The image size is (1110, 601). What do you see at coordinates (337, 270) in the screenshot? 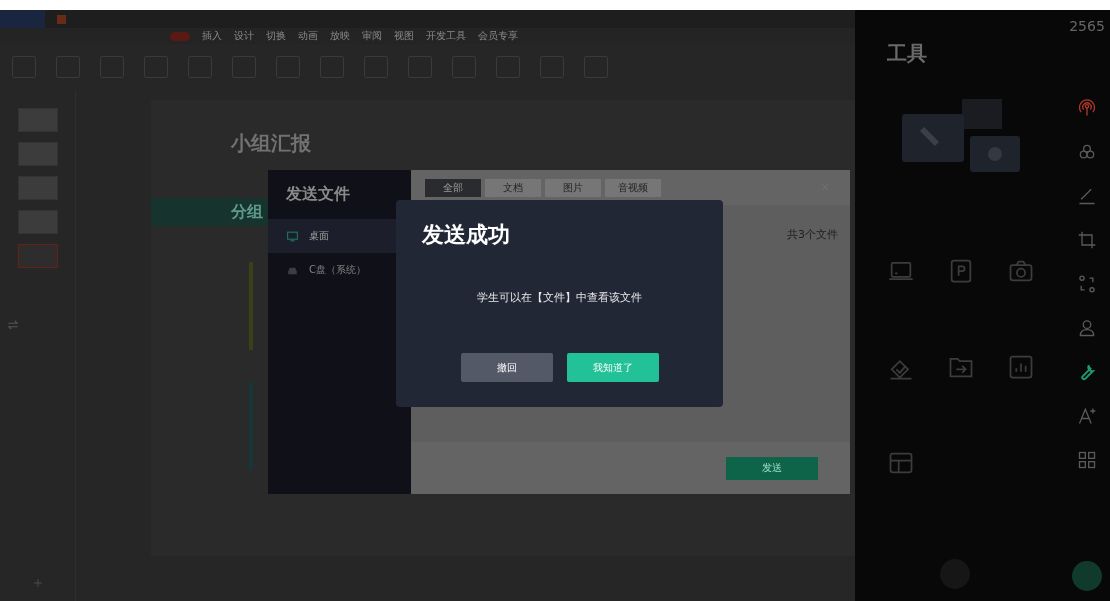
I see `location-label: C盘（系统）` at bounding box center [337, 270].